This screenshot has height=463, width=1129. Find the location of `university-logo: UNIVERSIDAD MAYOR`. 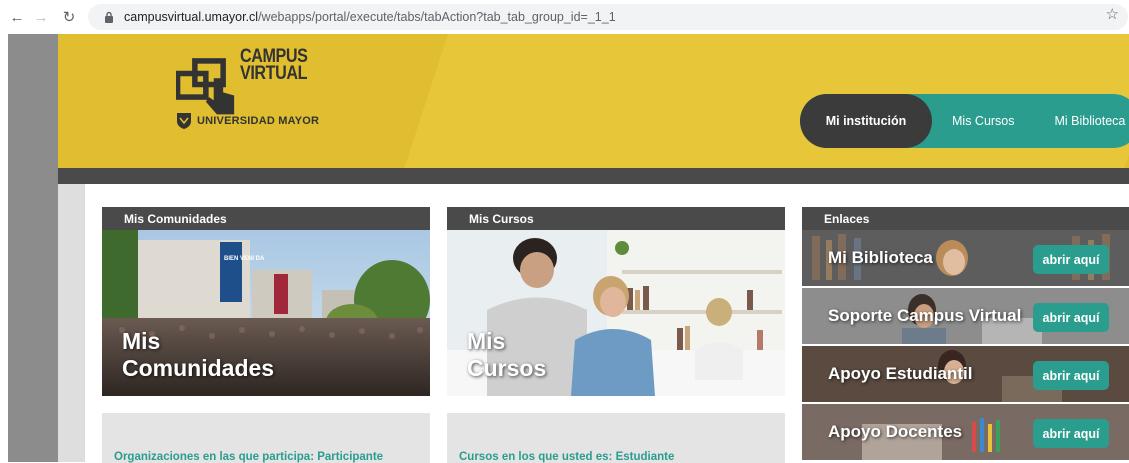

university-logo: UNIVERSIDAD MAYOR is located at coordinates (247, 121).